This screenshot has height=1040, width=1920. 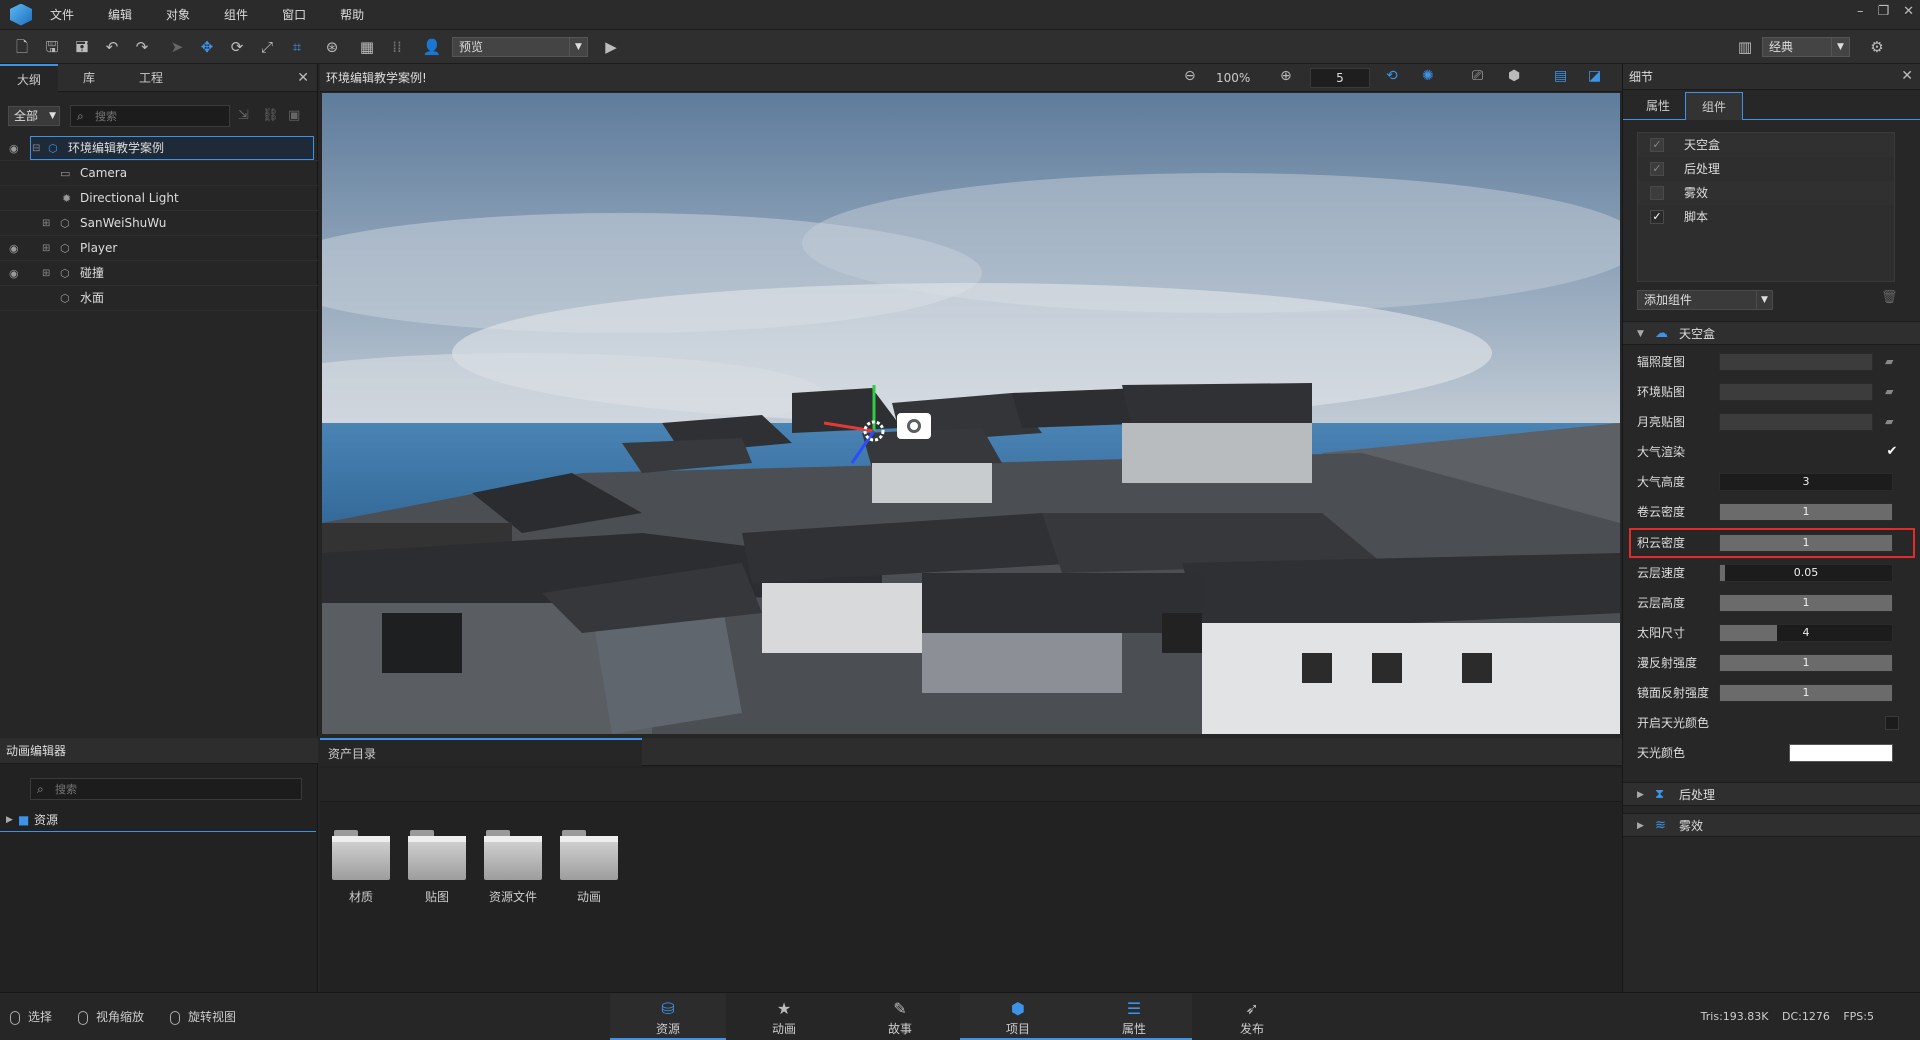 What do you see at coordinates (159, 273) in the screenshot?
I see `tree-row: ◉ ⊞ ⬡ 碰撞` at bounding box center [159, 273].